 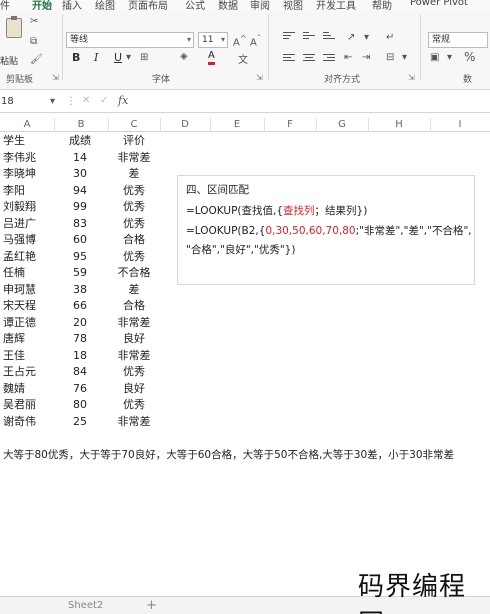 What do you see at coordinates (228, 5) in the screenshot?
I see `menu-item: 数据` at bounding box center [228, 5].